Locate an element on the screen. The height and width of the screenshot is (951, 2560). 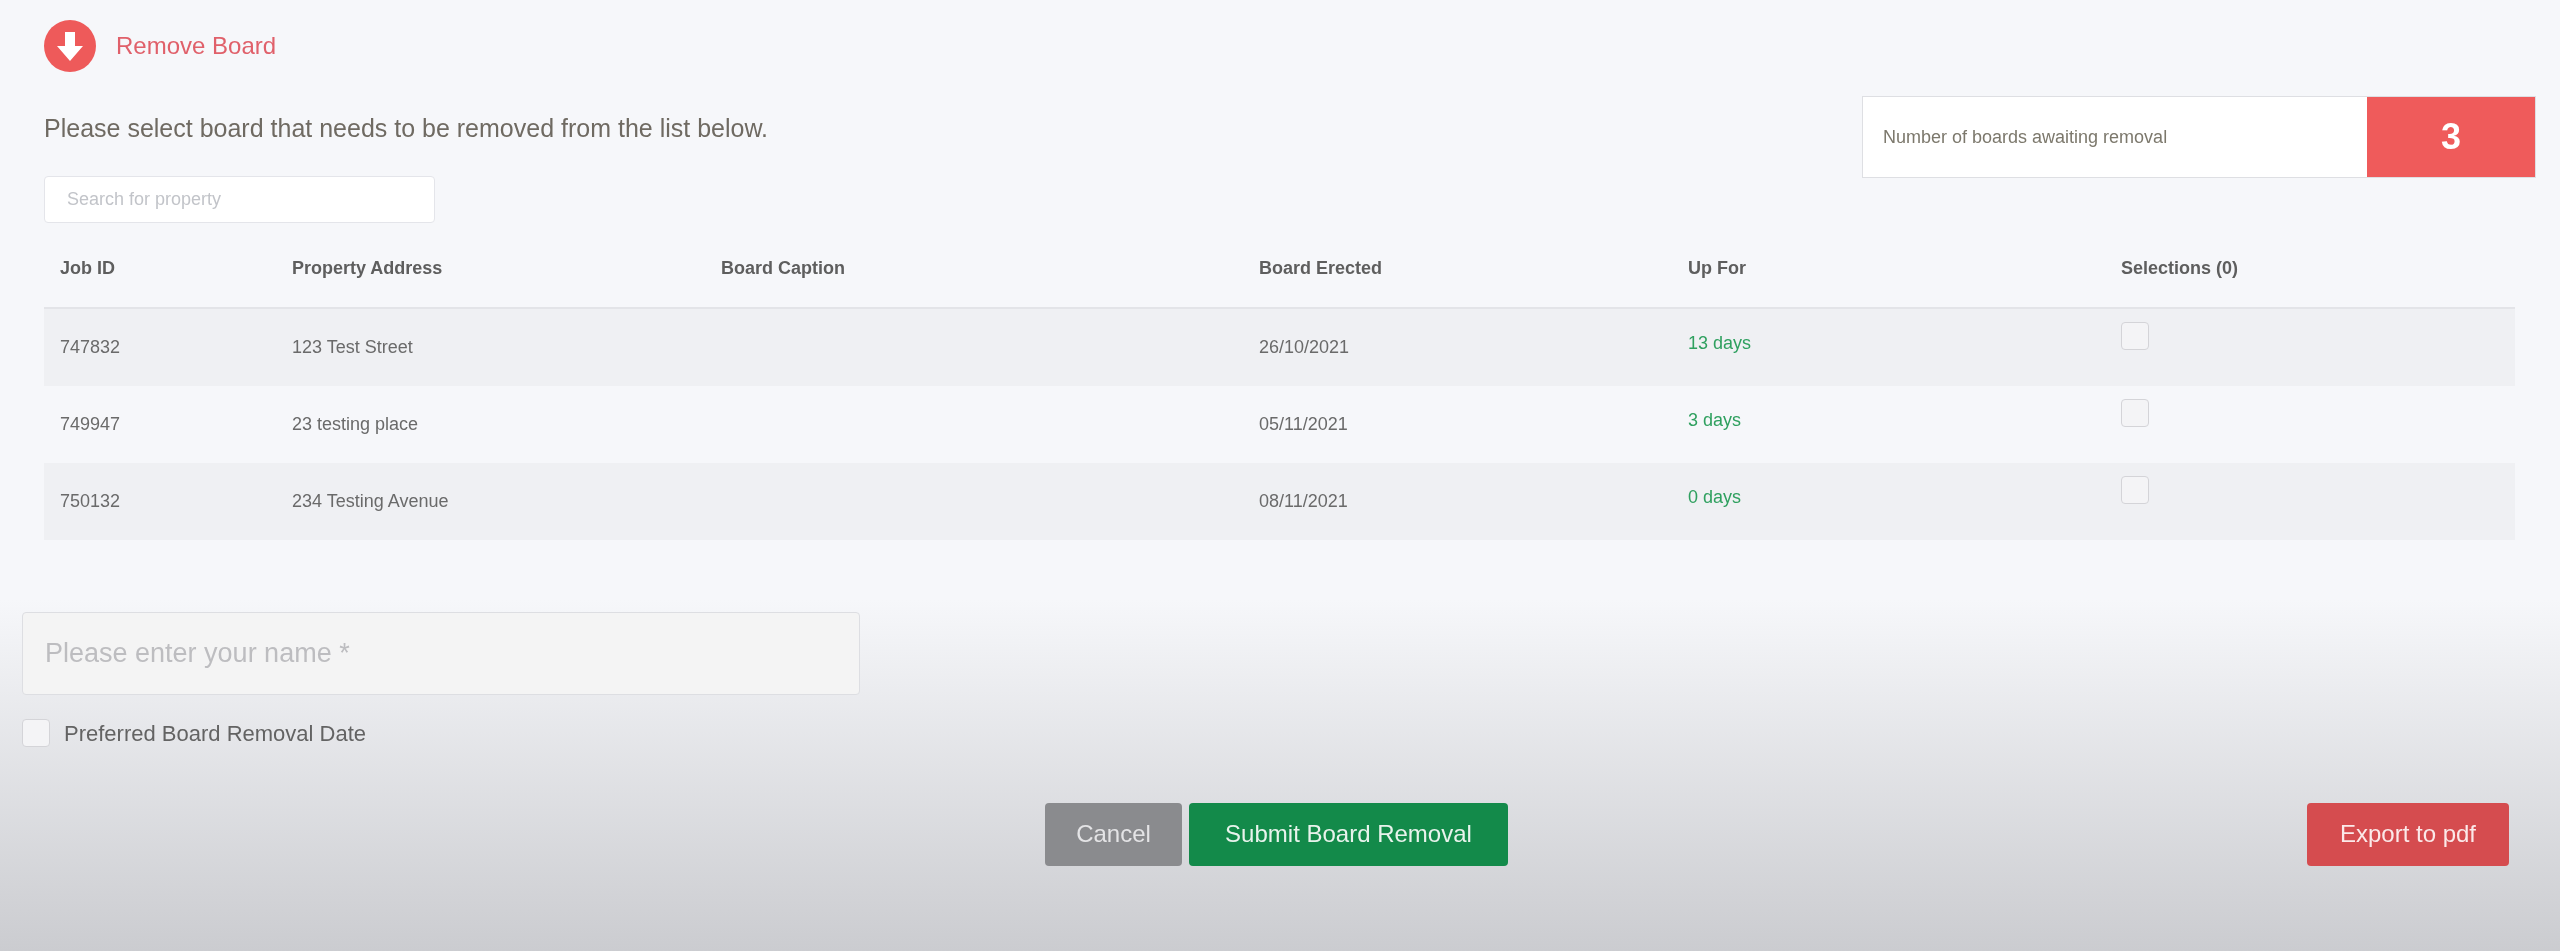
table-cell: 750132 is located at coordinates (90, 500).